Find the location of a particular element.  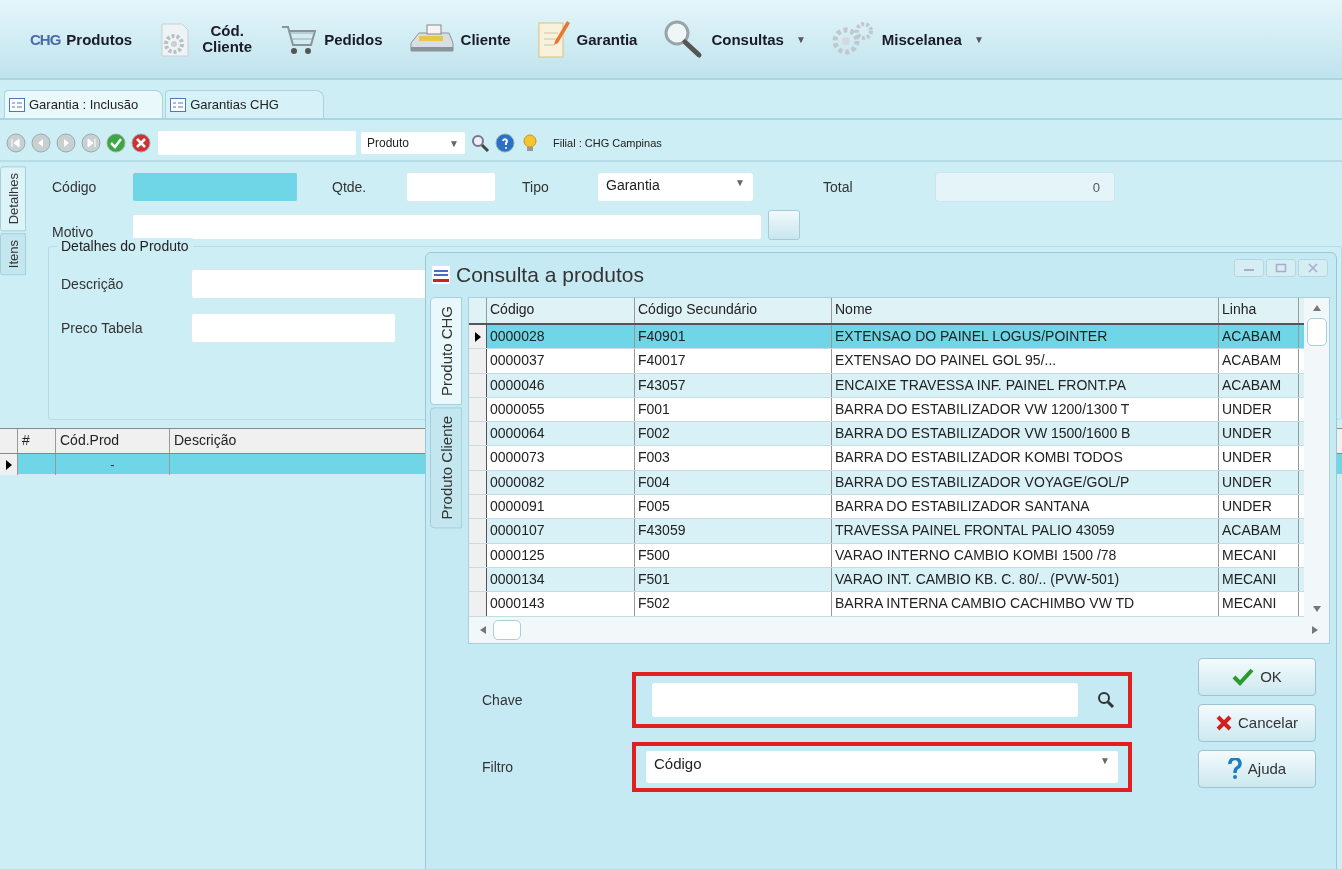

table-row: 0000073 F003 BARRA DO ESTABILIZADOR KOMBI TODOS UNDER is located at coordinates (886, 458).